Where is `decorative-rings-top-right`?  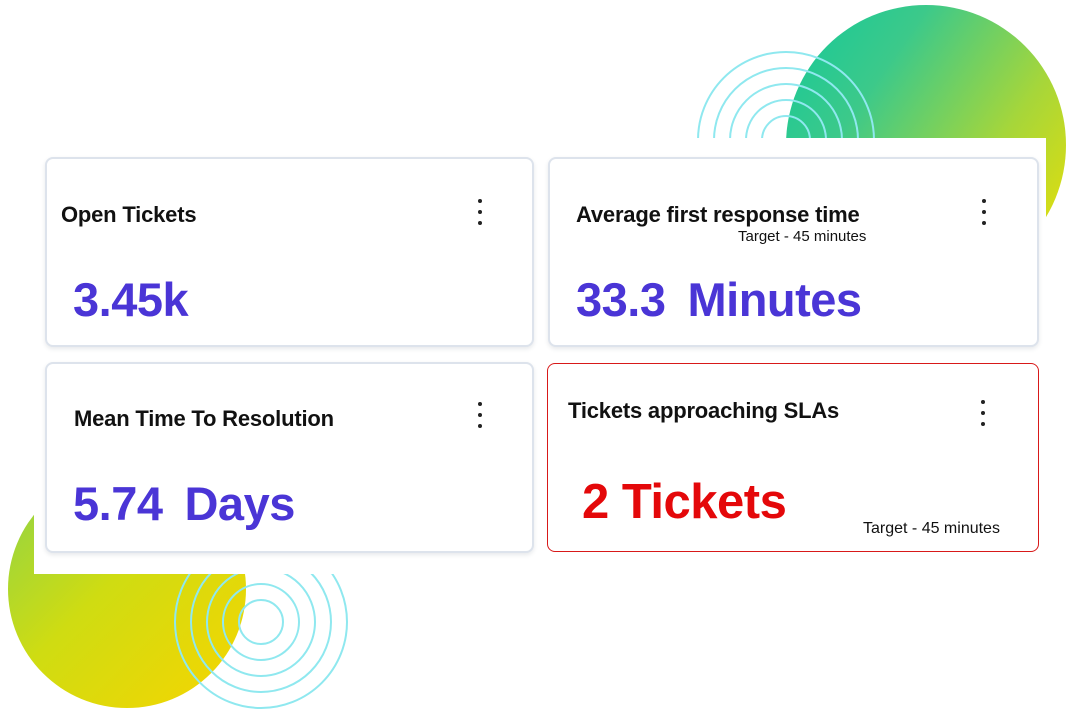
decorative-rings-top-right is located at coordinates (786, 100).